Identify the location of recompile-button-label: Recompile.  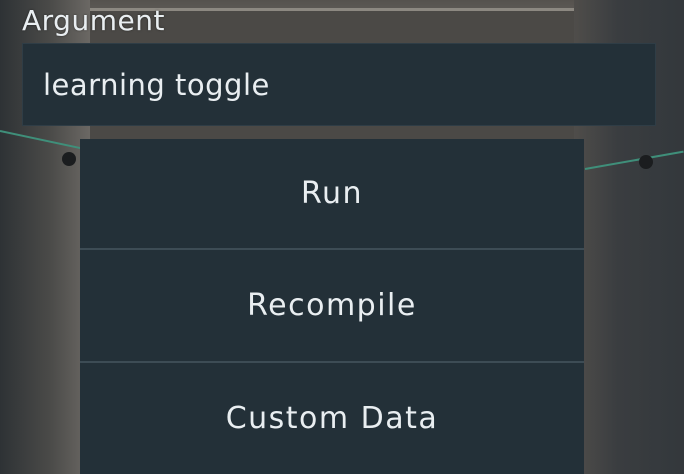
(332, 305).